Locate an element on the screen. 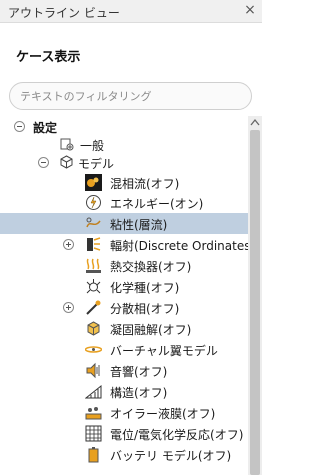  filter-box is located at coordinates (130, 96).